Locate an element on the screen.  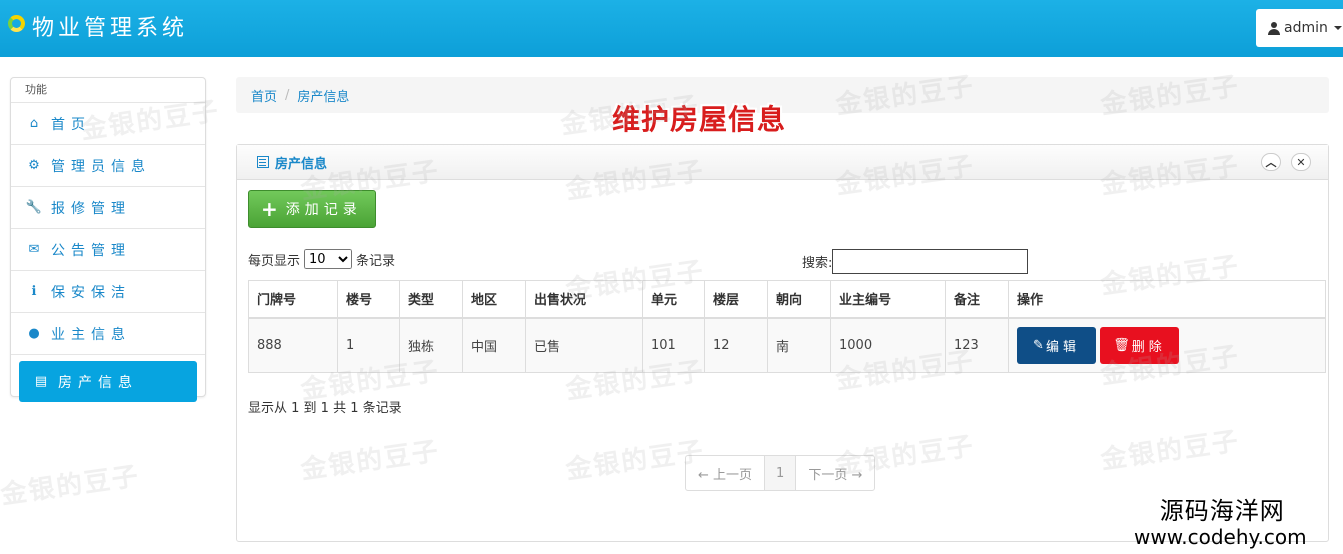
user-menu-button: admin is located at coordinates (1299, 28).